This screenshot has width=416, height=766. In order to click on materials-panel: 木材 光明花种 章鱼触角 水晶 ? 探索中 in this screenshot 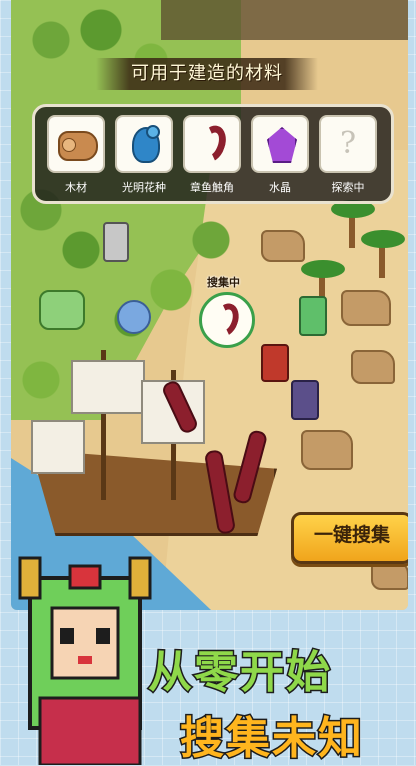, I will do `click(213, 154)`.